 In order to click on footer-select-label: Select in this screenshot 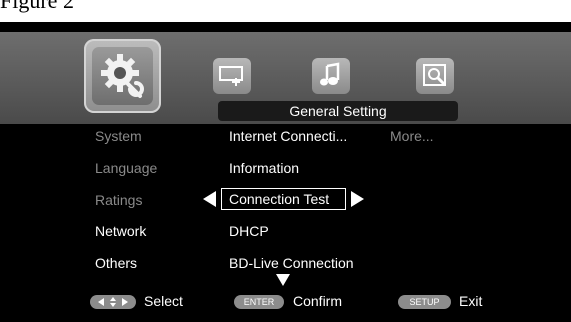, I will do `click(163, 301)`.